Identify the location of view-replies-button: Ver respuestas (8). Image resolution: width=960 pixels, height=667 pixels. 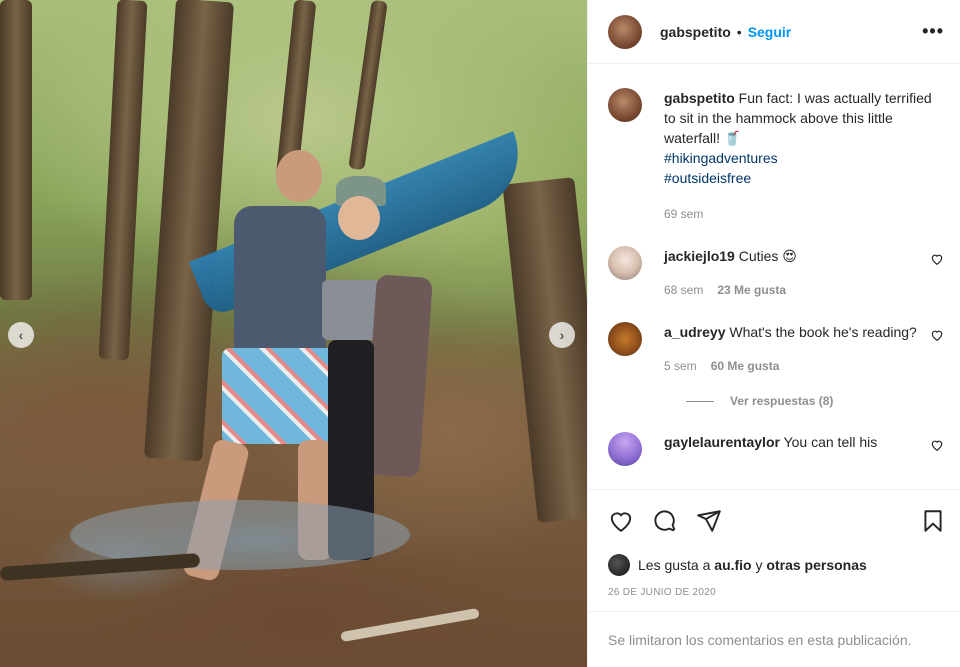
(815, 401).